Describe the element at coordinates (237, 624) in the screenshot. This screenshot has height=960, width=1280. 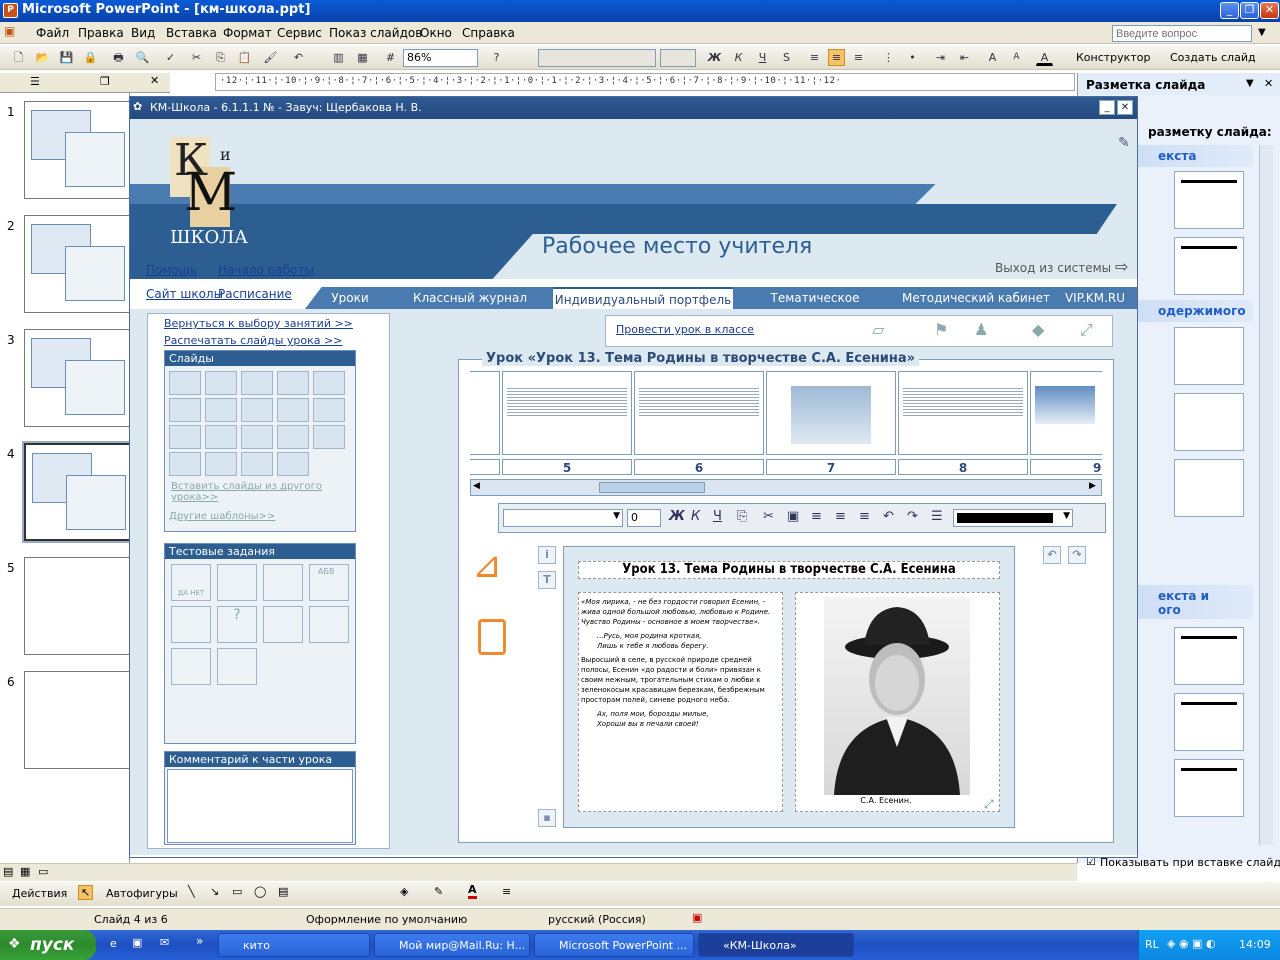
I see `test-question: ?` at that location.